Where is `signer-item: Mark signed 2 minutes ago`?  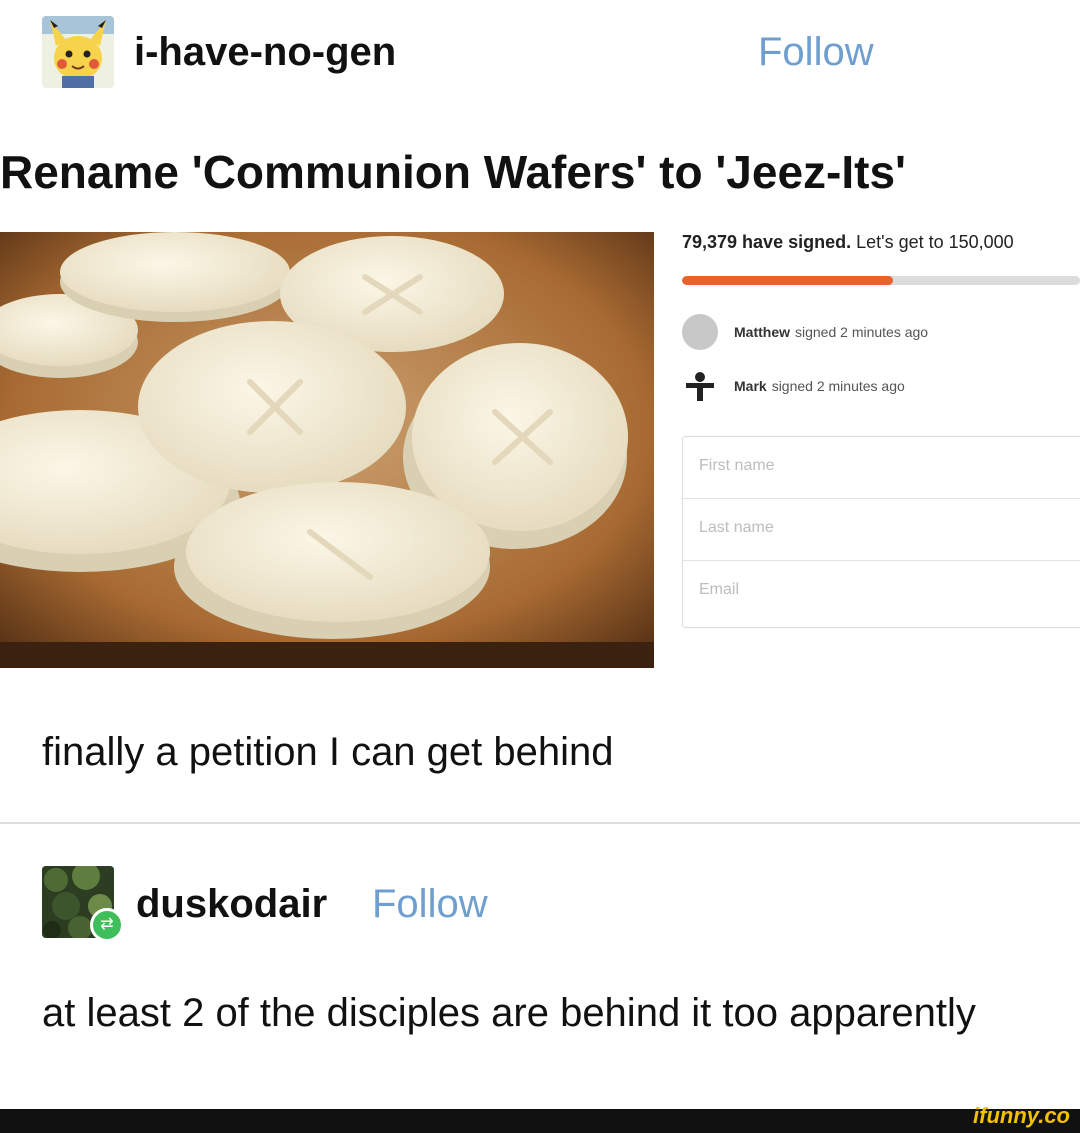 signer-item: Mark signed 2 minutes ago is located at coordinates (793, 386).